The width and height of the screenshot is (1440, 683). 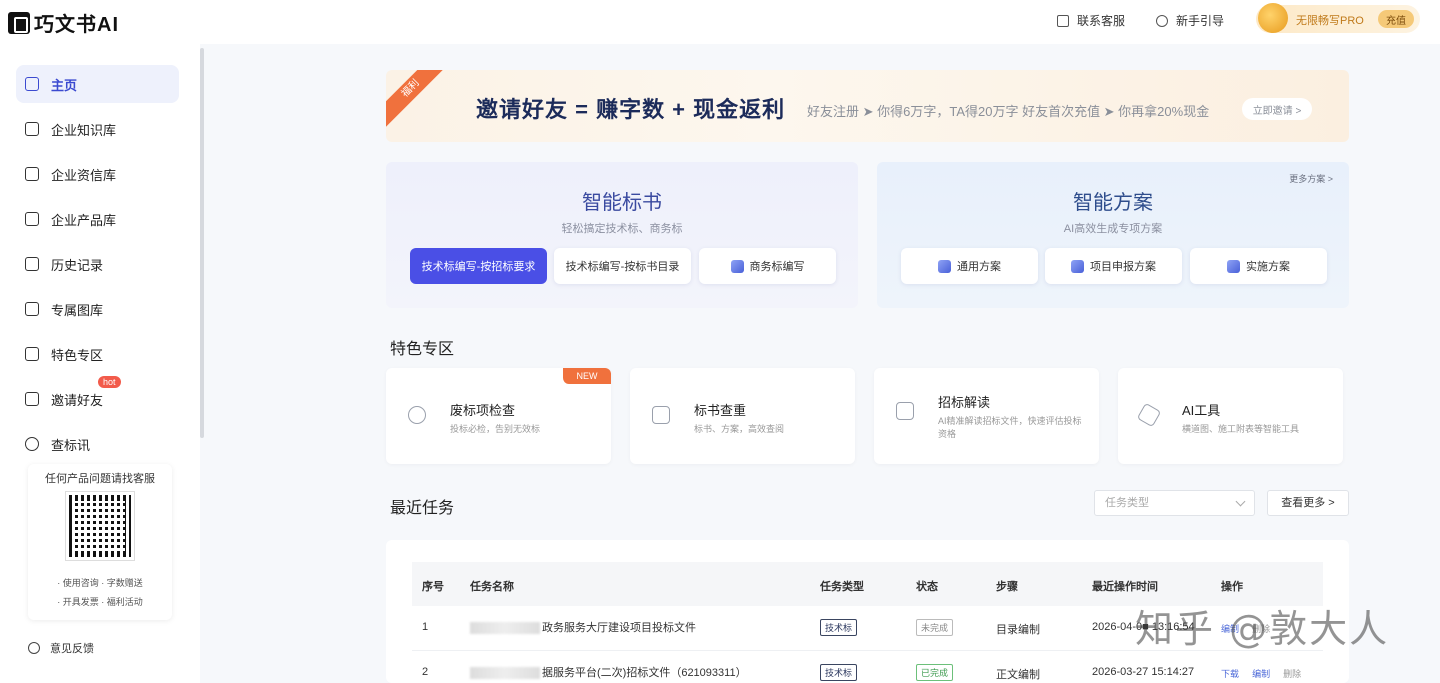 What do you see at coordinates (1063, 20) in the screenshot?
I see `support-icon` at bounding box center [1063, 20].